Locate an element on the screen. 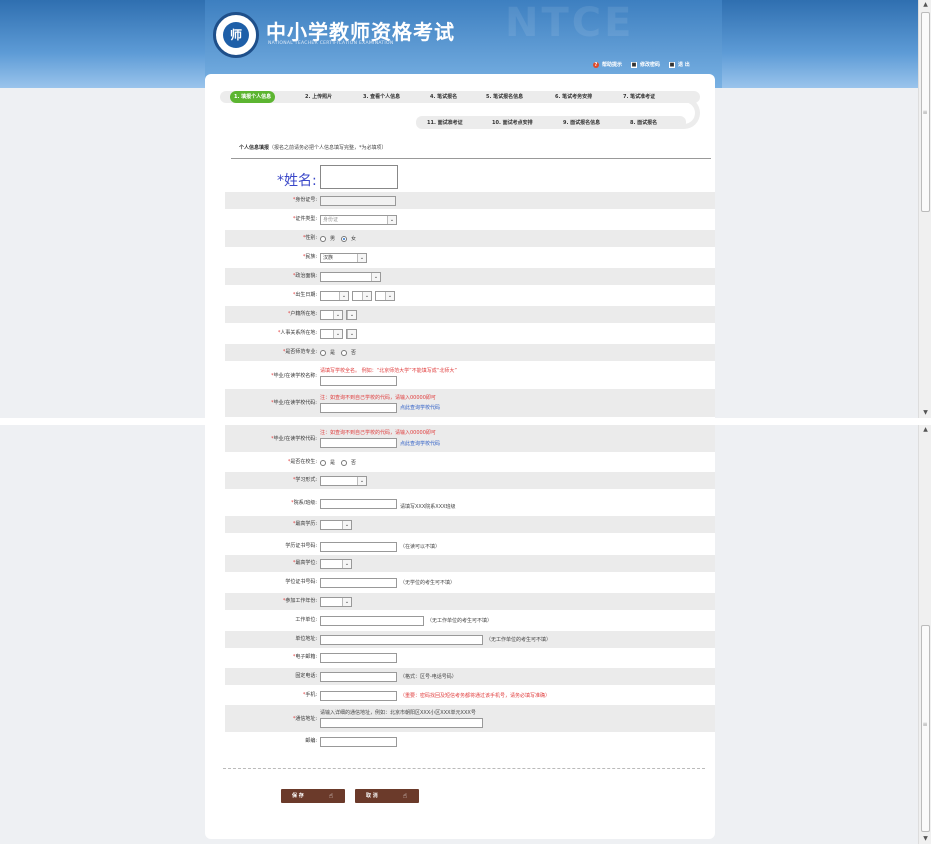 This screenshot has width=931, height=844. step-8: 8. 面试报名 is located at coordinates (643, 123).